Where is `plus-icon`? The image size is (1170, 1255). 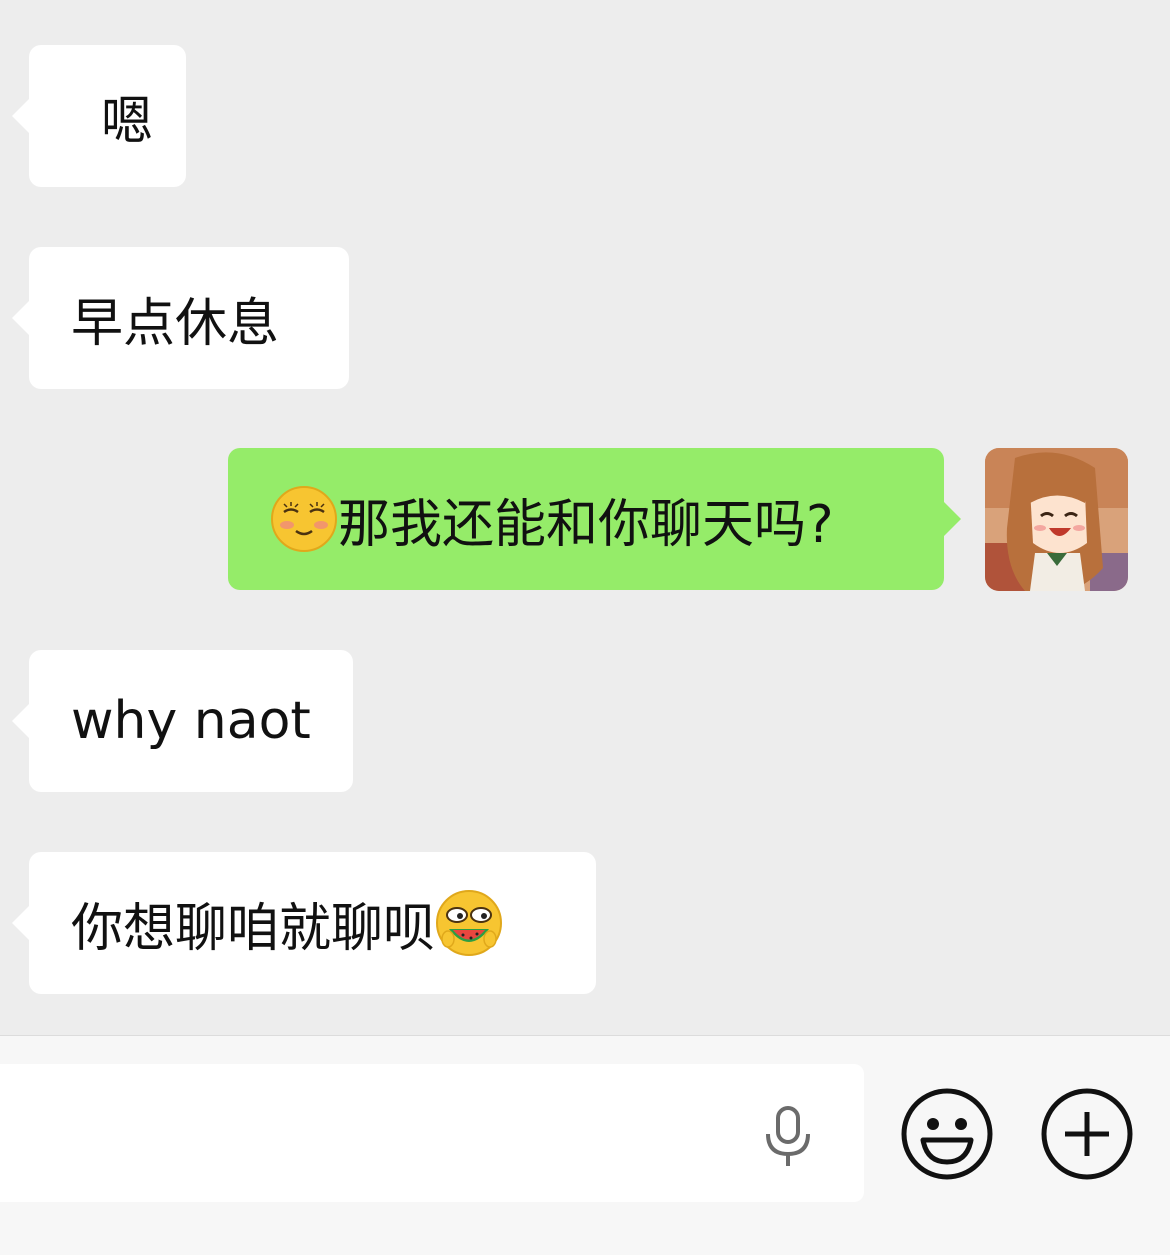
plus-icon is located at coordinates (1087, 1134).